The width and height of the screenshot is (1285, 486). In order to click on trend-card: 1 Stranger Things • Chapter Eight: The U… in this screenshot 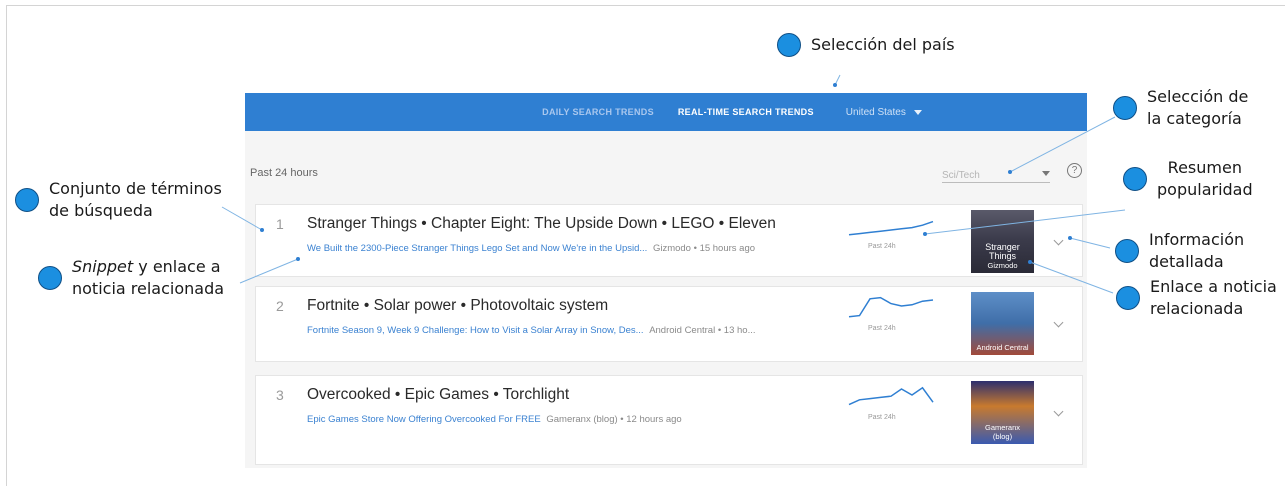, I will do `click(669, 240)`.